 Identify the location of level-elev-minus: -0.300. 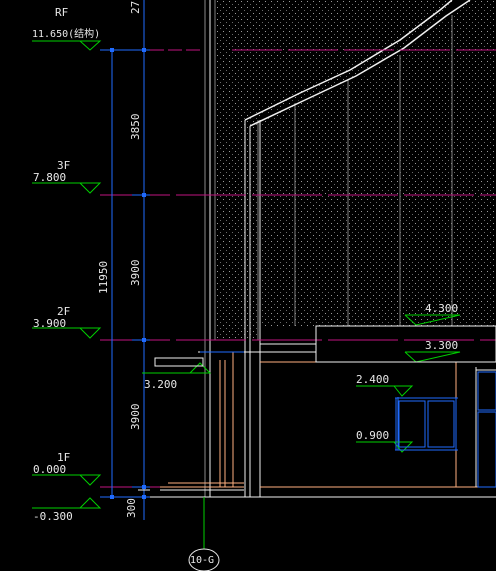
(53, 516).